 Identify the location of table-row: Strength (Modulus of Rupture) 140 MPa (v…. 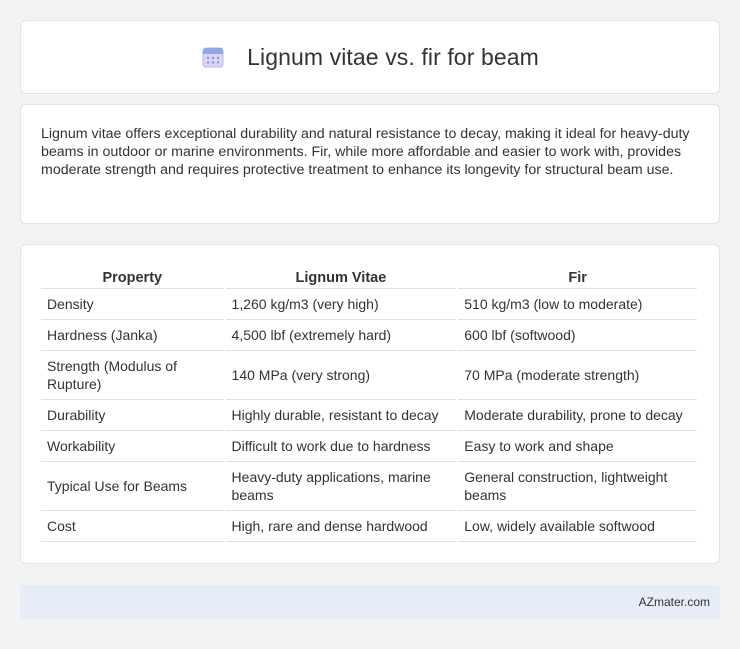
(369, 375).